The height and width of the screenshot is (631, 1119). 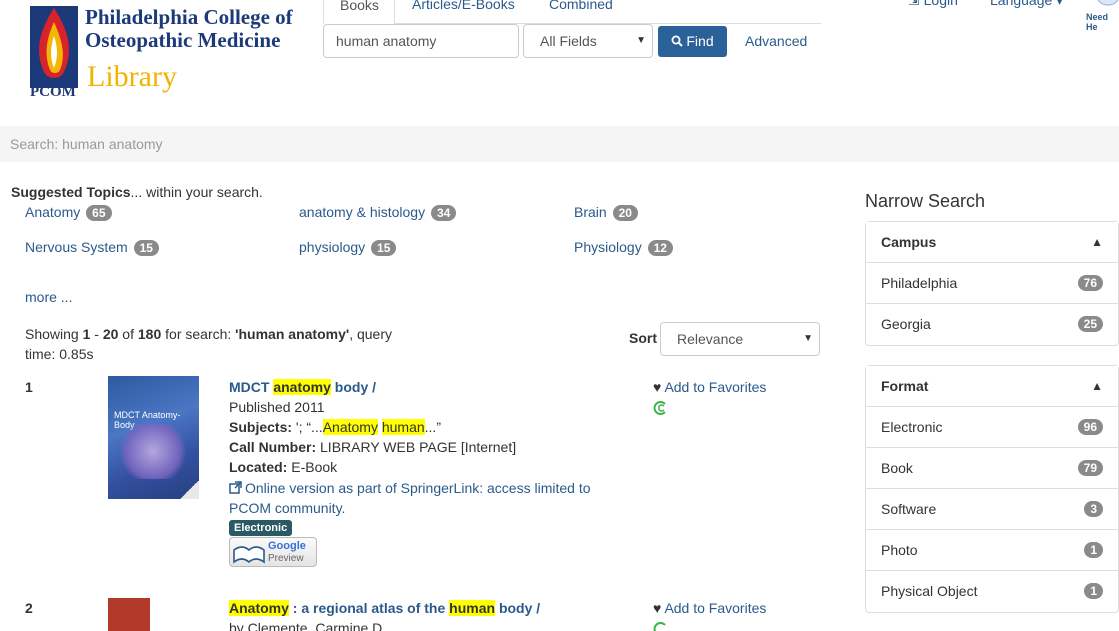 What do you see at coordinates (71, 192) in the screenshot?
I see `suggested-title: Suggested Topics` at bounding box center [71, 192].